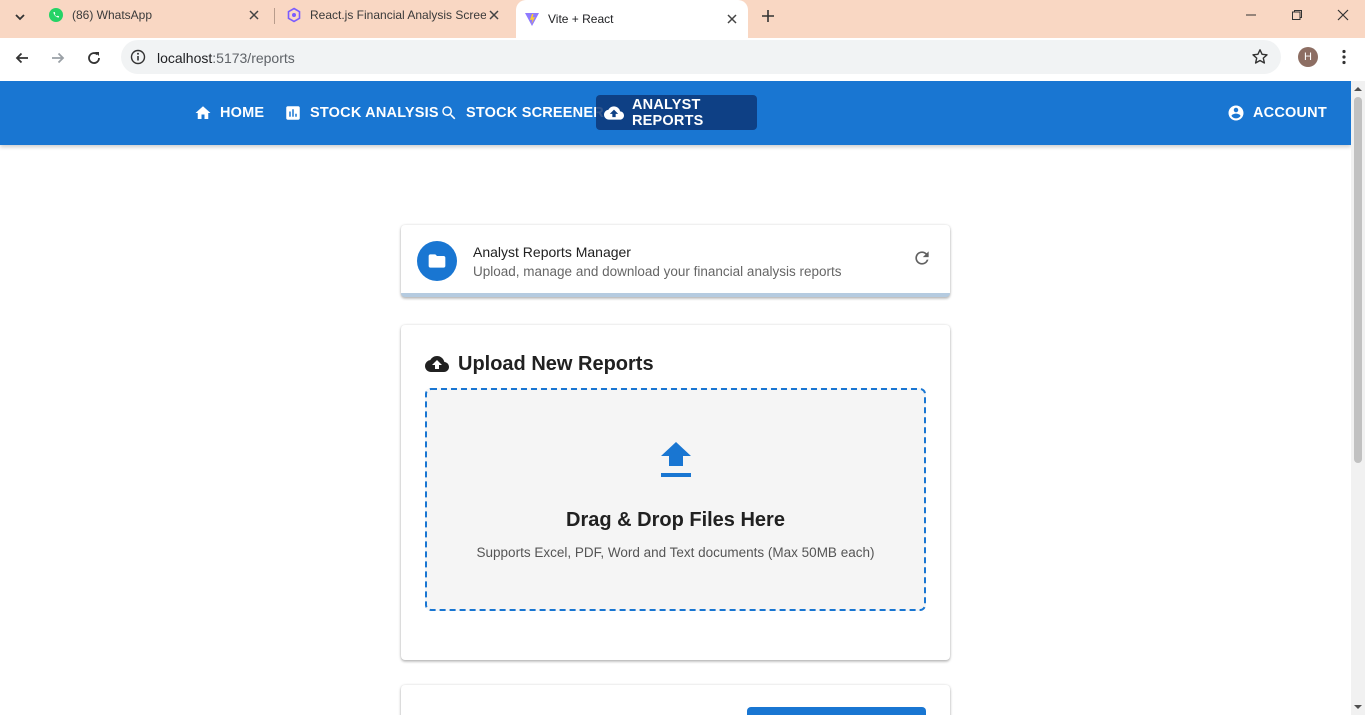 Image resolution: width=1365 pixels, height=715 pixels. I want to click on browser-toolbar: localhost:5173/reports H, so click(682, 59).